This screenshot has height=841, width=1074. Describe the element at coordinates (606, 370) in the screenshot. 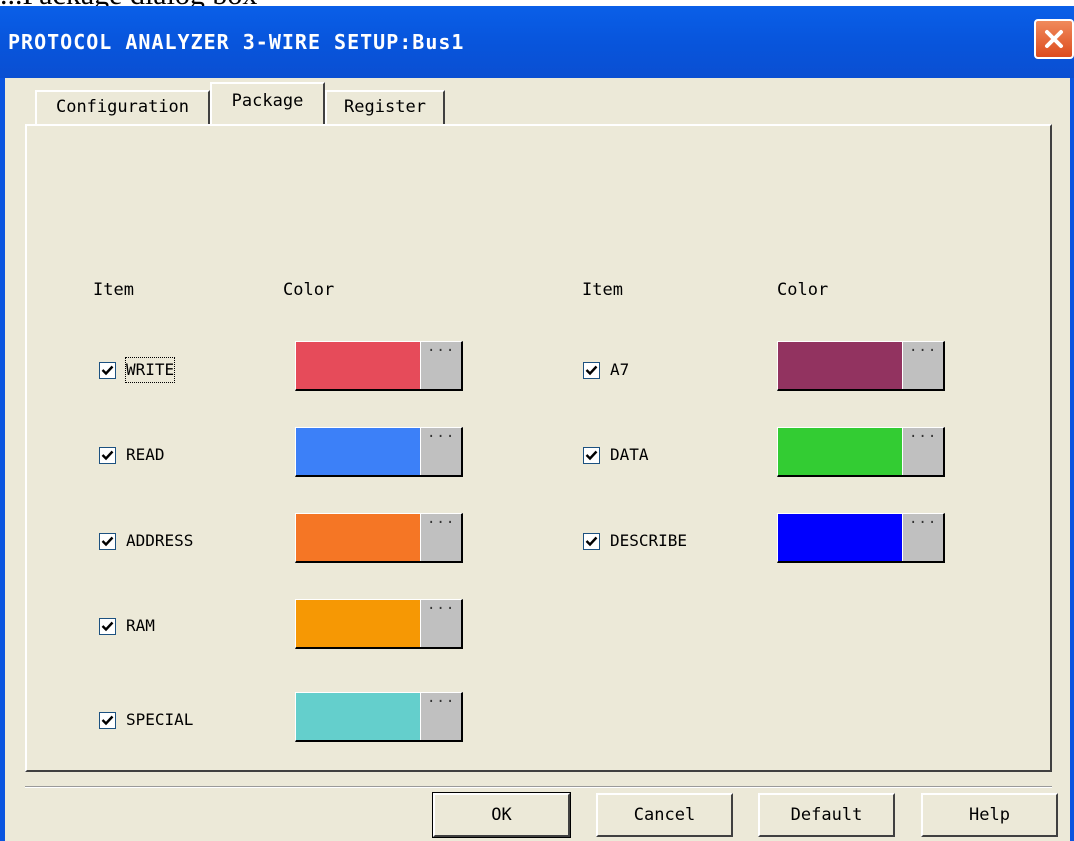

I see `item-row-a7: A7` at that location.